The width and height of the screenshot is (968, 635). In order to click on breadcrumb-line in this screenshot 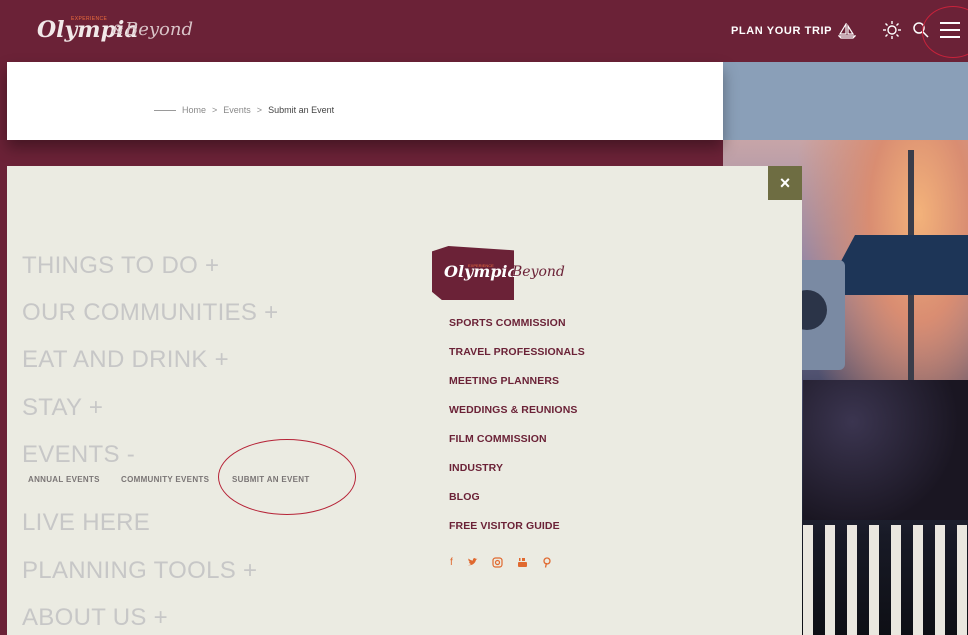, I will do `click(165, 110)`.